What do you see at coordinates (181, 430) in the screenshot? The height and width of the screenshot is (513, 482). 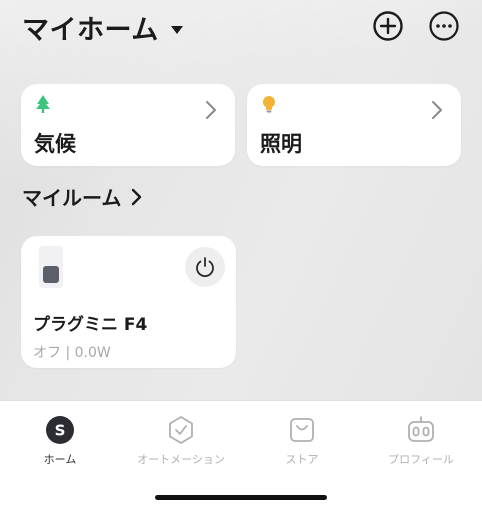 I see `automation-icon` at bounding box center [181, 430].